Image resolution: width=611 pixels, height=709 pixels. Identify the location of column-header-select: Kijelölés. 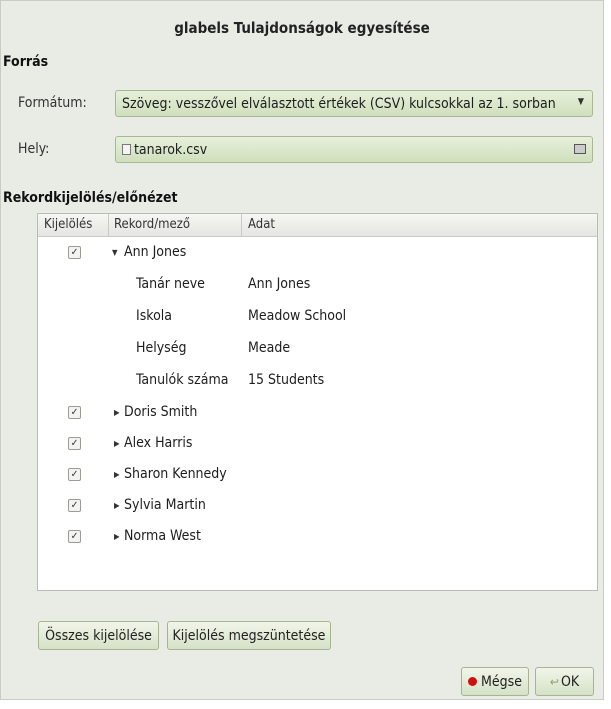
(68, 224).